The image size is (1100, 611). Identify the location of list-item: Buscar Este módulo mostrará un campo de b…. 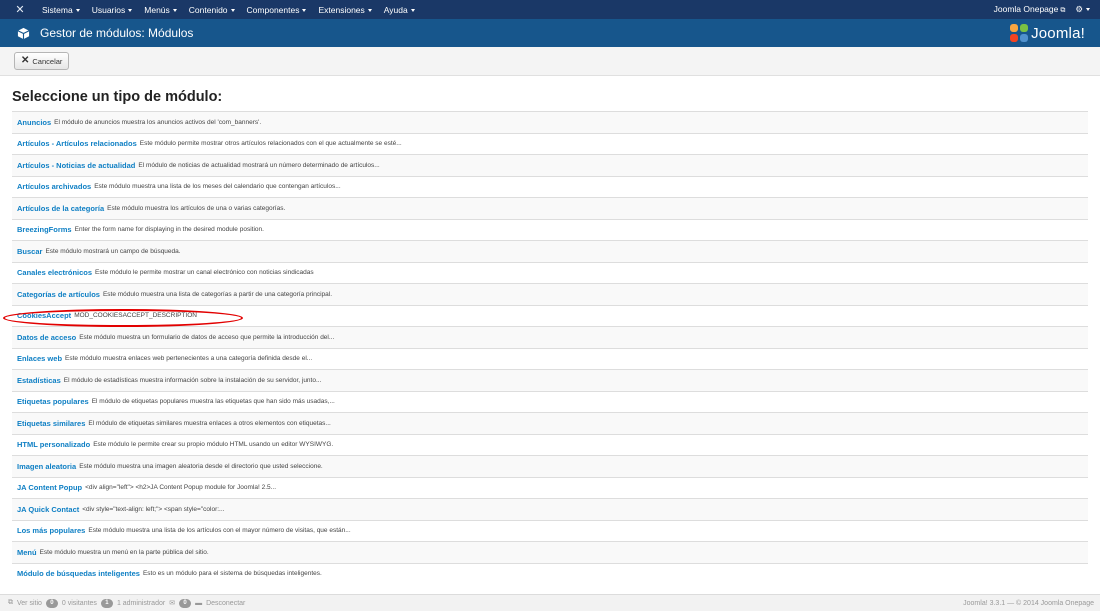
(550, 251).